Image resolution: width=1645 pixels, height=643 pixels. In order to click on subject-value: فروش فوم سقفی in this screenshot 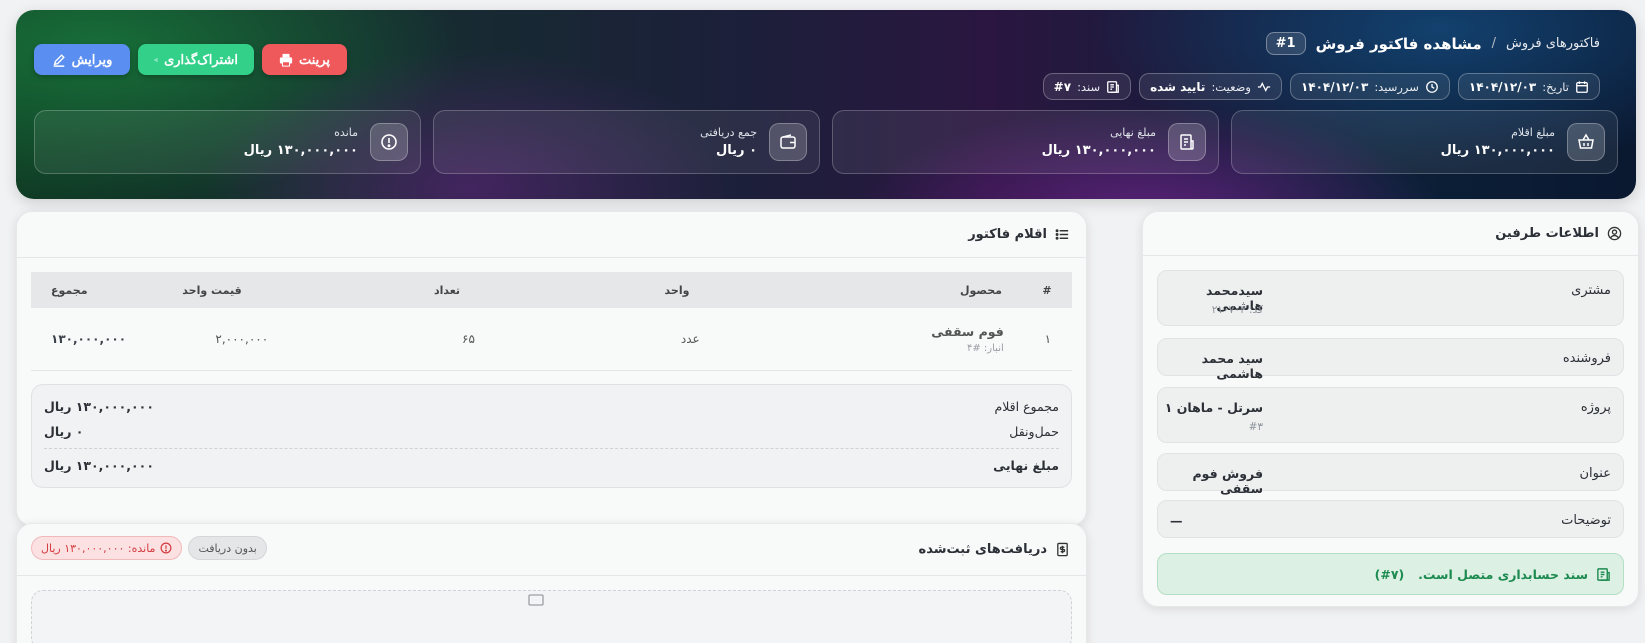, I will do `click(1227, 481)`.